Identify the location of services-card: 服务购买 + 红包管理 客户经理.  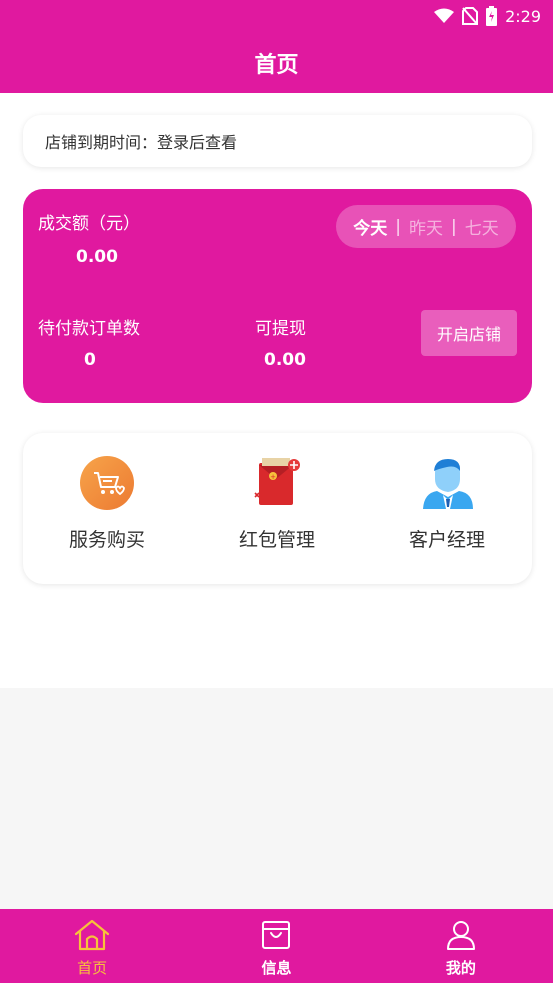
(277, 508).